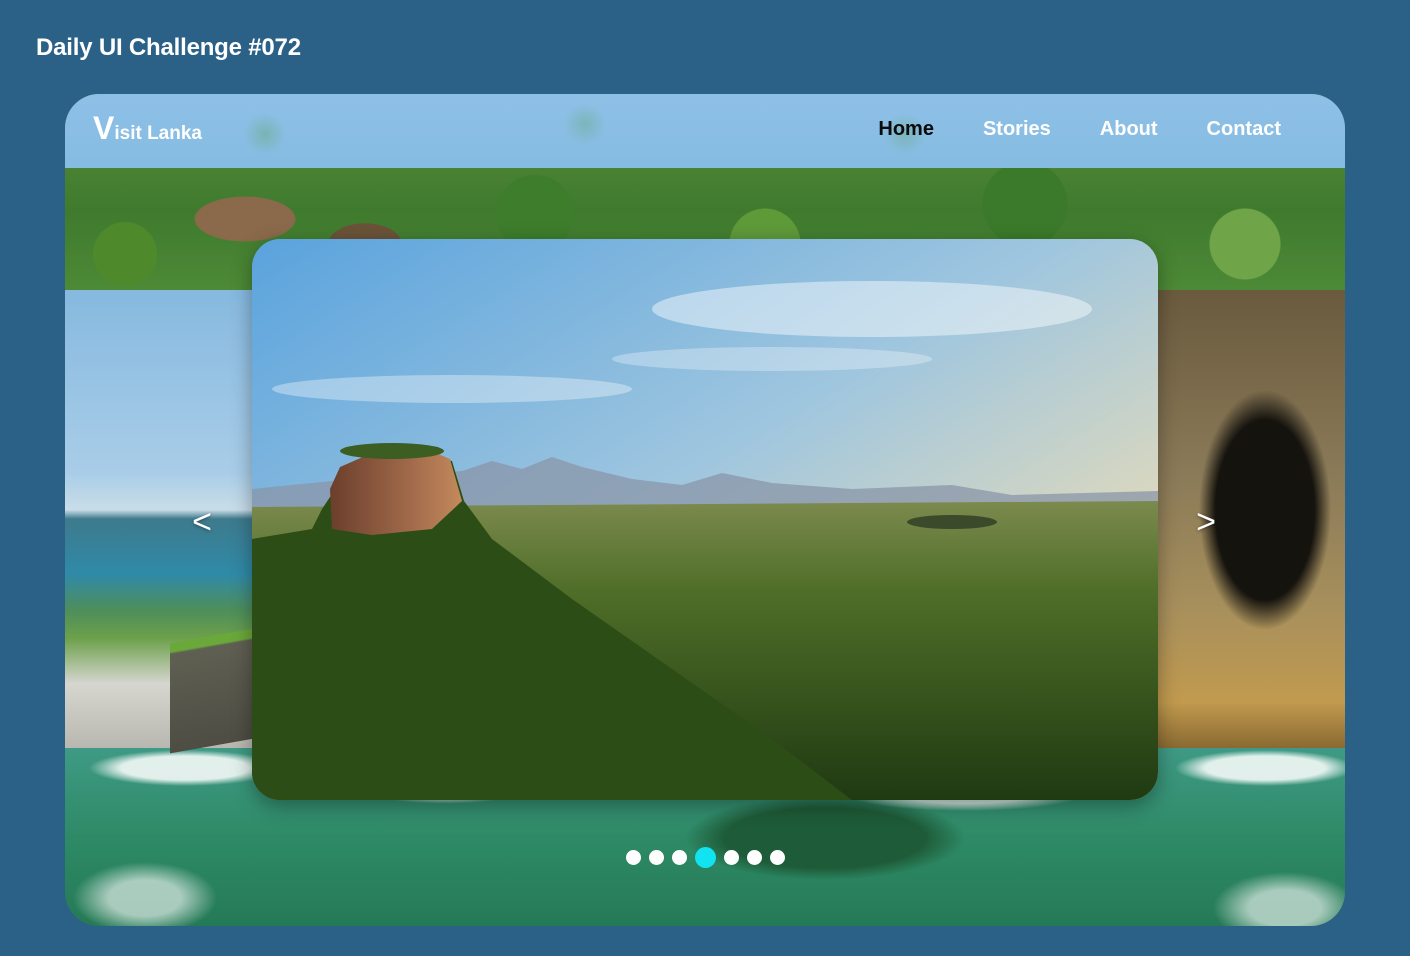  I want to click on carousel-pagination, so click(705, 857).